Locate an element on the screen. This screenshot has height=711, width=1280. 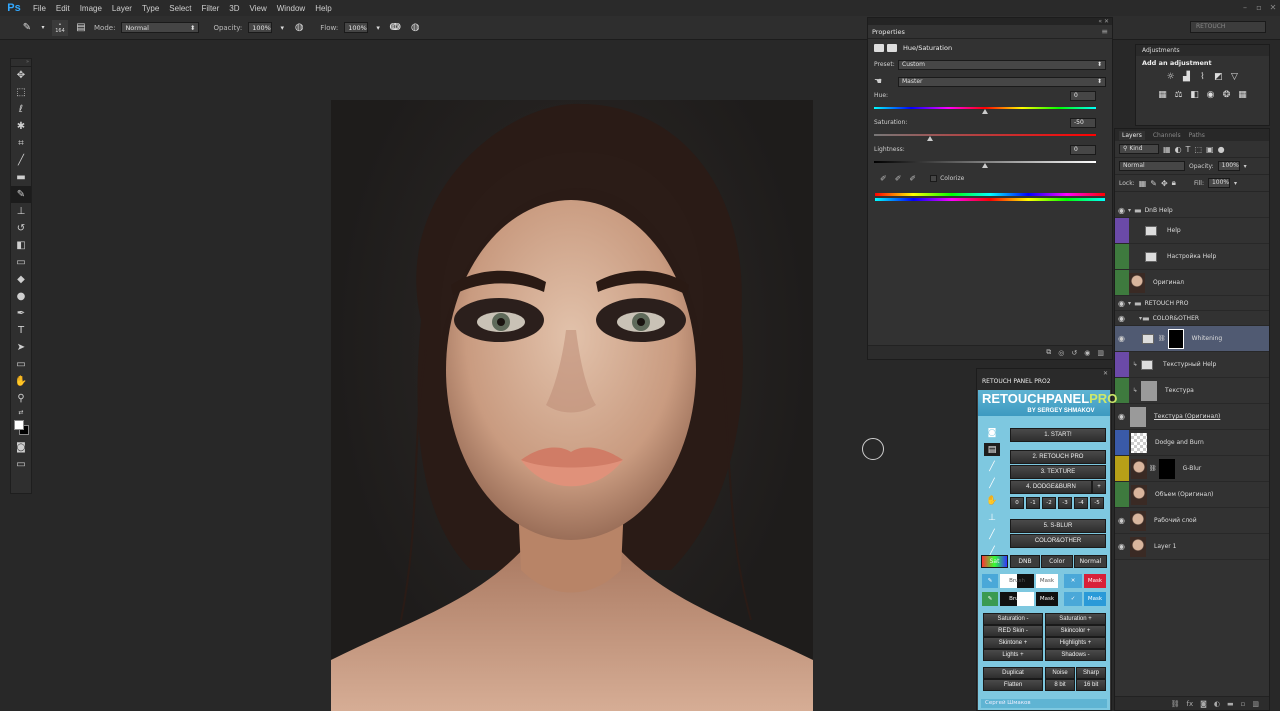
mode-select: Normal ⬍ is located at coordinates (160, 27).